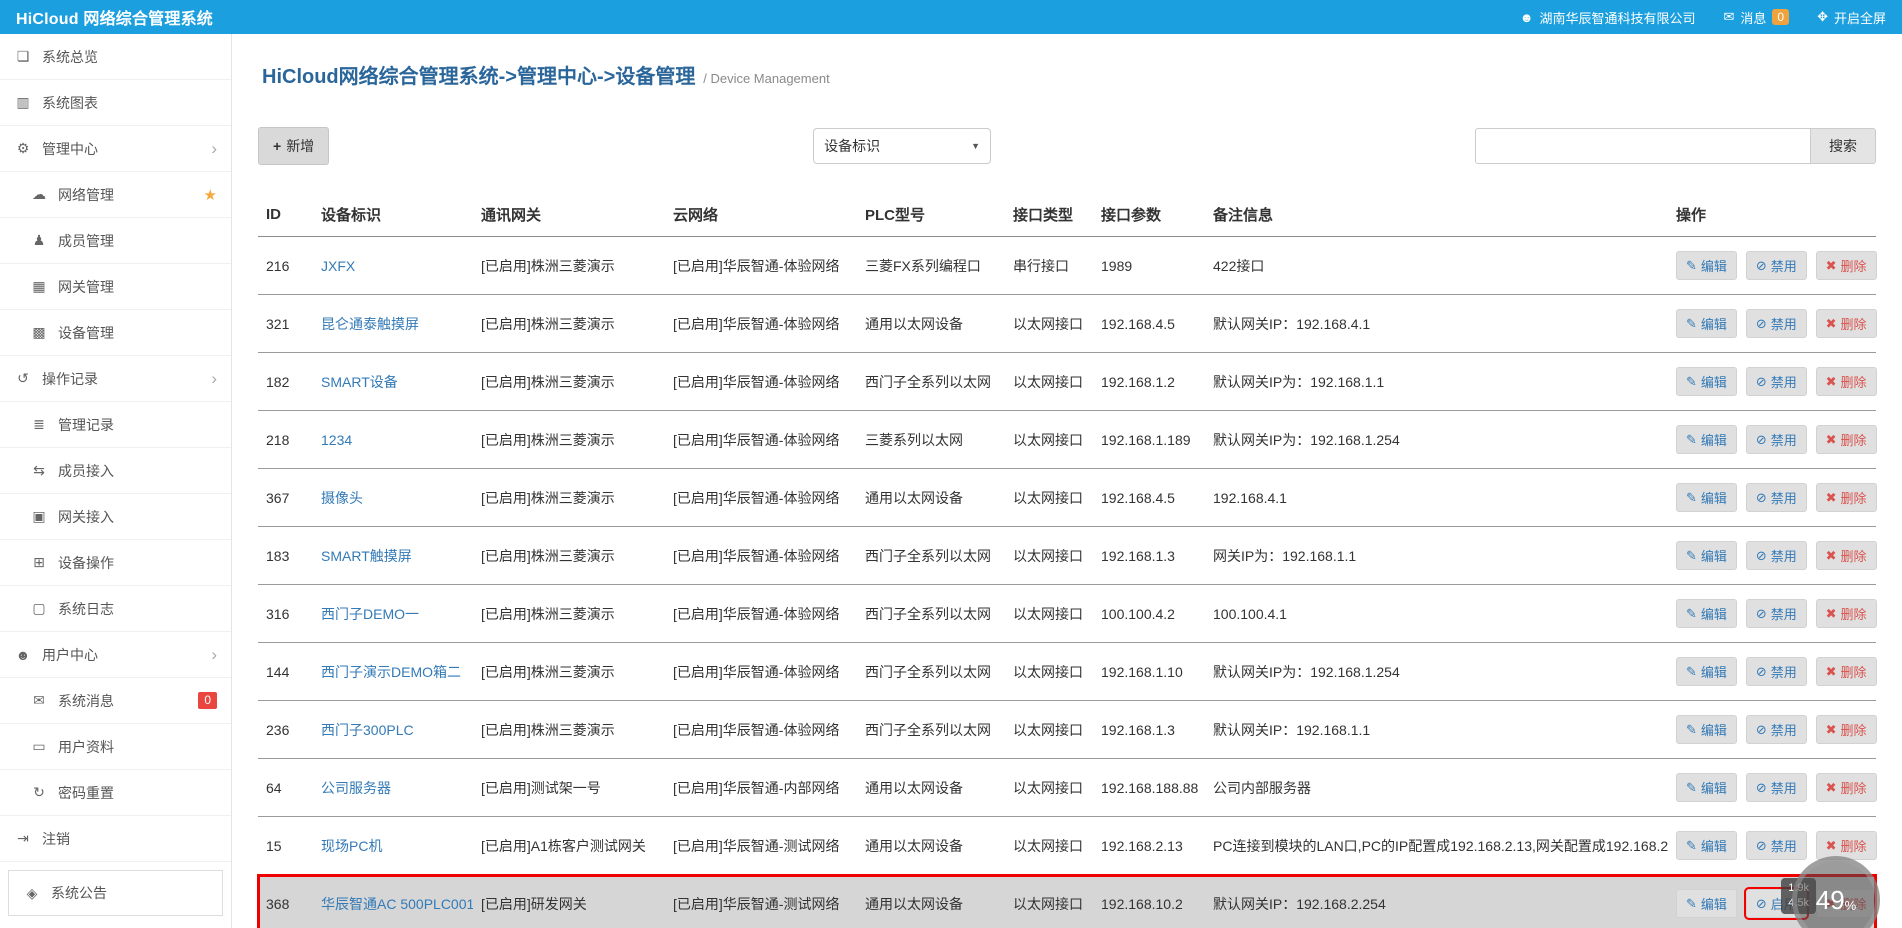 This screenshot has width=1902, height=928. Describe the element at coordinates (1608, 17) in the screenshot. I see `company-account: ☻ 湖南华辰智通科技有限公司` at that location.